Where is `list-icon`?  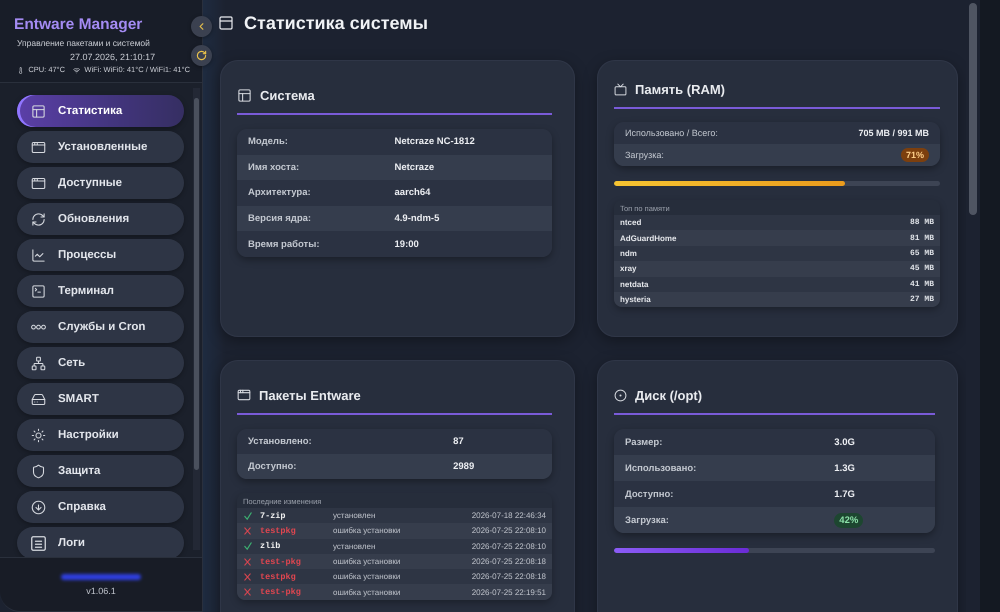
list-icon is located at coordinates (38, 543).